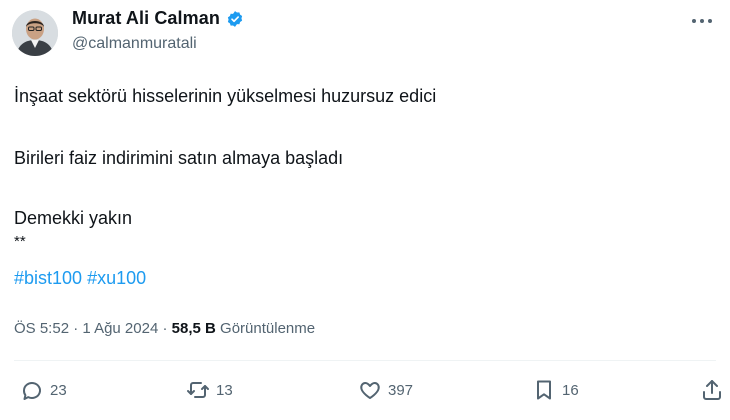 This screenshot has width=730, height=420. Describe the element at coordinates (702, 20) in the screenshot. I see `more-icon` at that location.